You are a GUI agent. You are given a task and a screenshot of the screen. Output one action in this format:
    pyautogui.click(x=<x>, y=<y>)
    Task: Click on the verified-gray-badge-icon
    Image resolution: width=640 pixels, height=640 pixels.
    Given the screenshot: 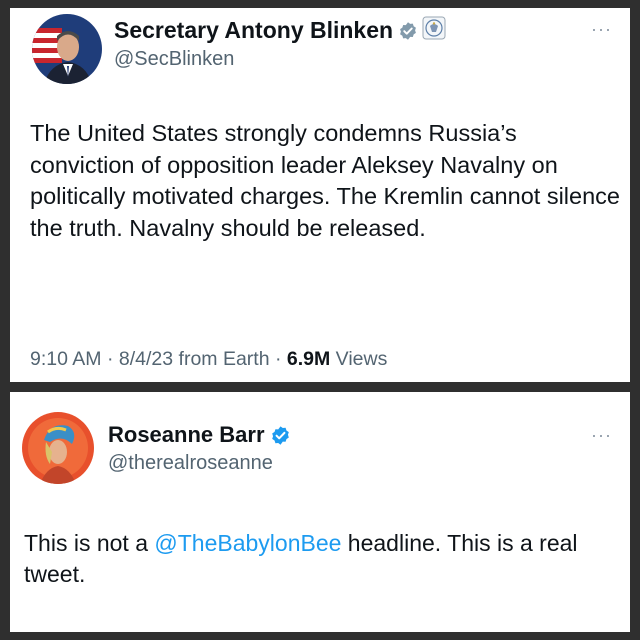 What is the action you would take?
    pyautogui.click(x=408, y=31)
    